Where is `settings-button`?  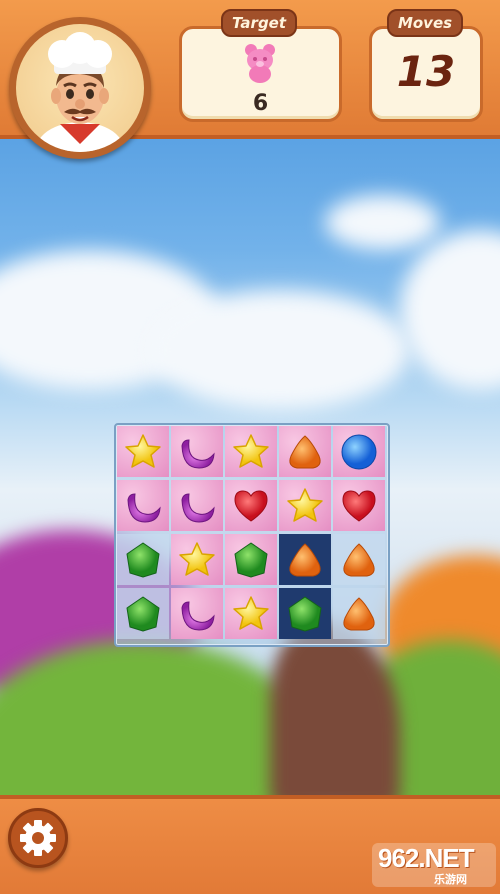 settings-button is located at coordinates (38, 838).